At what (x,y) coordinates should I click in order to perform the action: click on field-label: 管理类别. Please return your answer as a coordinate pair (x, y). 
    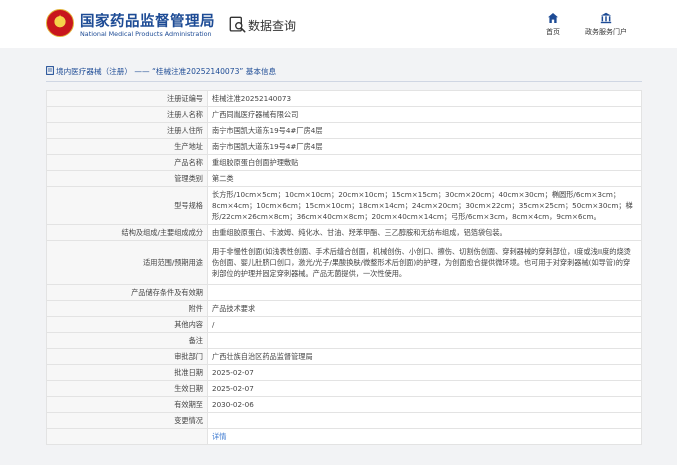
    Looking at the image, I should click on (127, 178).